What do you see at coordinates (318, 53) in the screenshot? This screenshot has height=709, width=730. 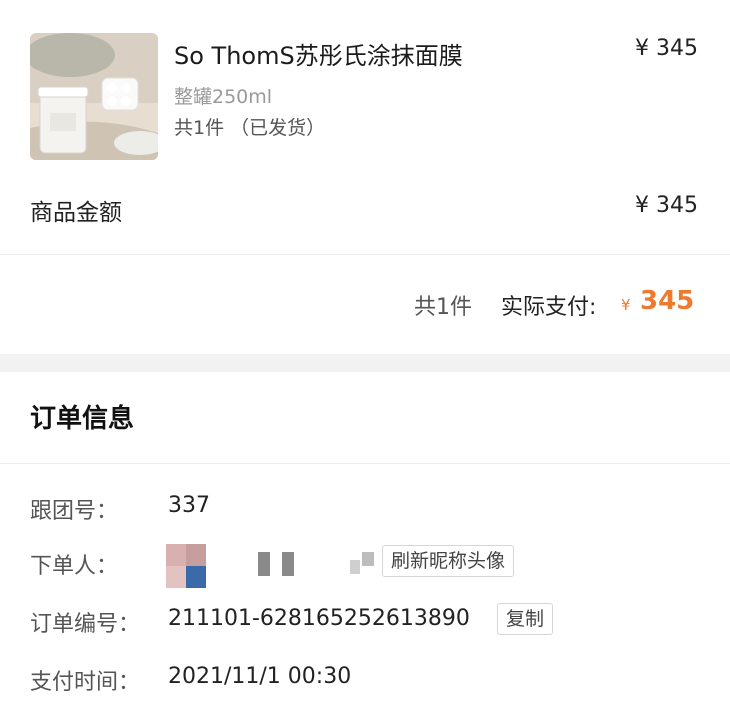 I see `product-name: So ThomS苏彤氏涂抹面膜` at bounding box center [318, 53].